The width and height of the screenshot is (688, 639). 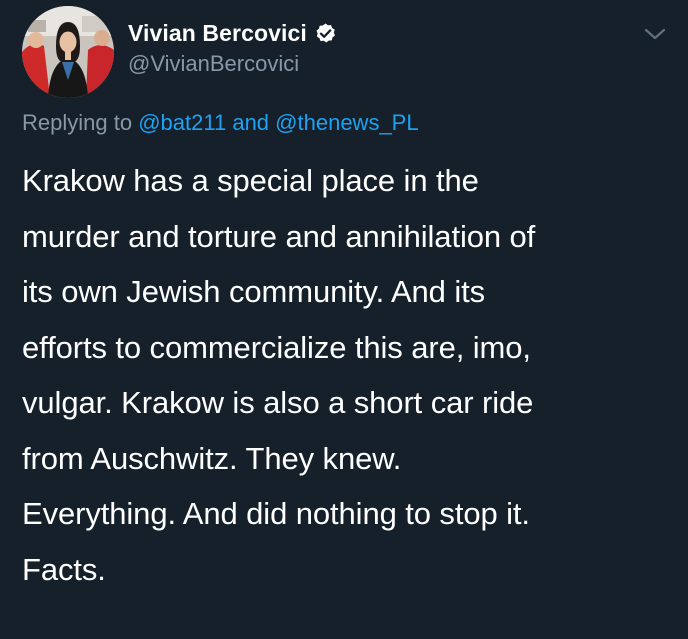 I want to click on tweet-text-line: its own Jewish community. And its, so click(x=254, y=291).